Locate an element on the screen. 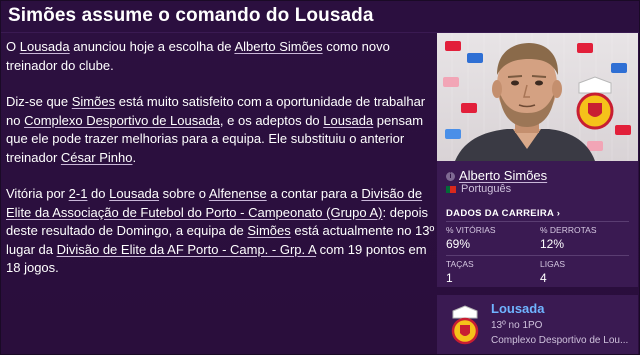  article-text: O is located at coordinates (13, 46).